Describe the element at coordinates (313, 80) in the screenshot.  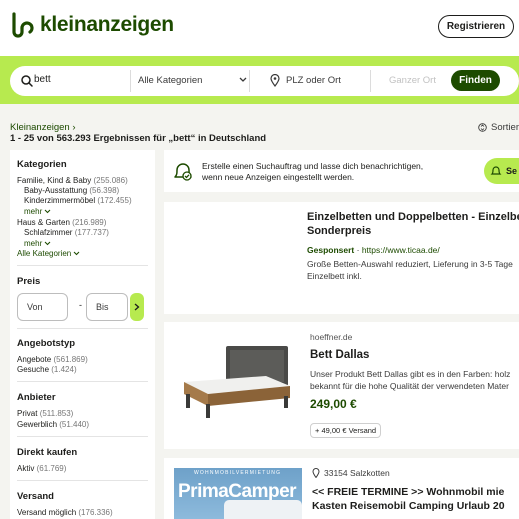
I see `location-input: PLZ oder Ort` at that location.